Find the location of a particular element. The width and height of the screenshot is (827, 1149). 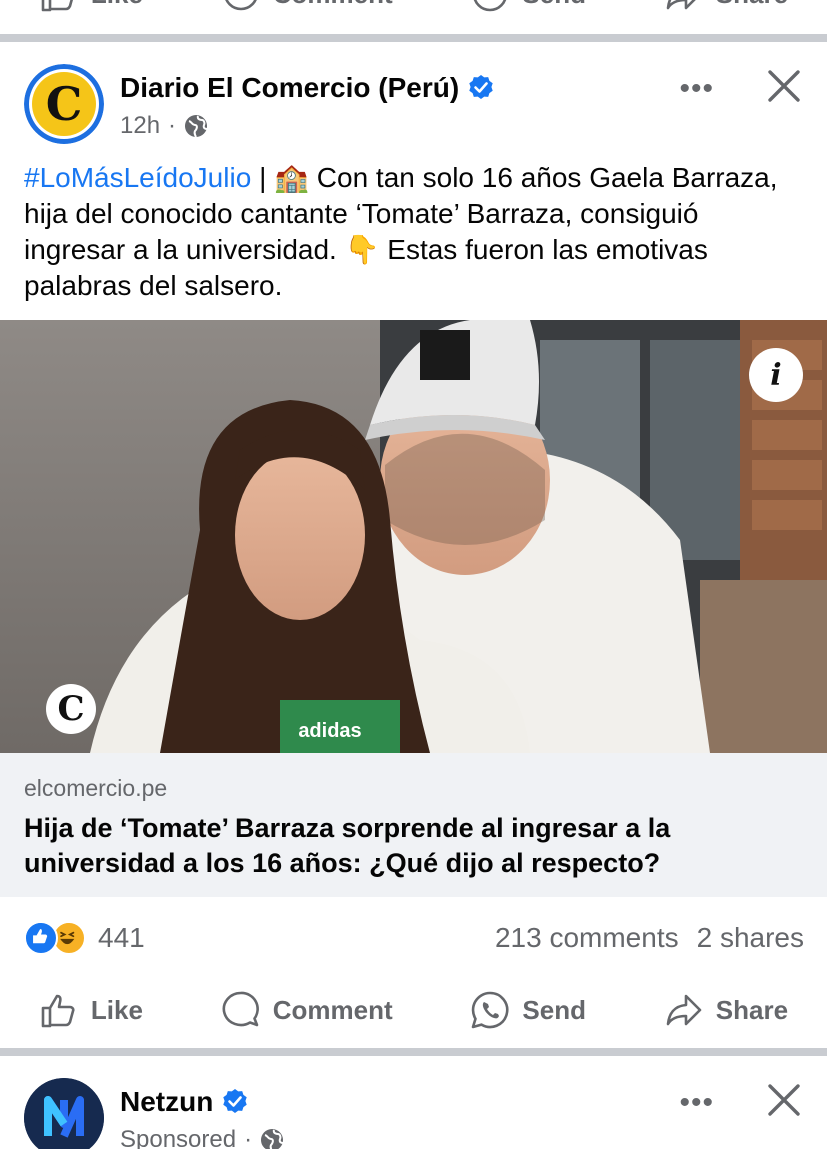

post-meta: 12h · is located at coordinates (164, 126).